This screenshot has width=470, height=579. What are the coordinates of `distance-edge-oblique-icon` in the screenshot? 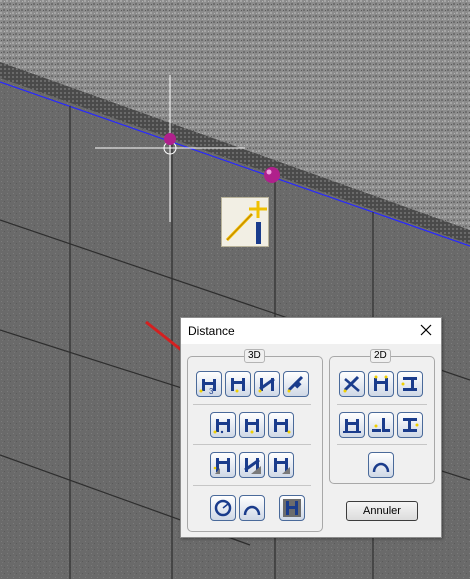 It's located at (252, 466).